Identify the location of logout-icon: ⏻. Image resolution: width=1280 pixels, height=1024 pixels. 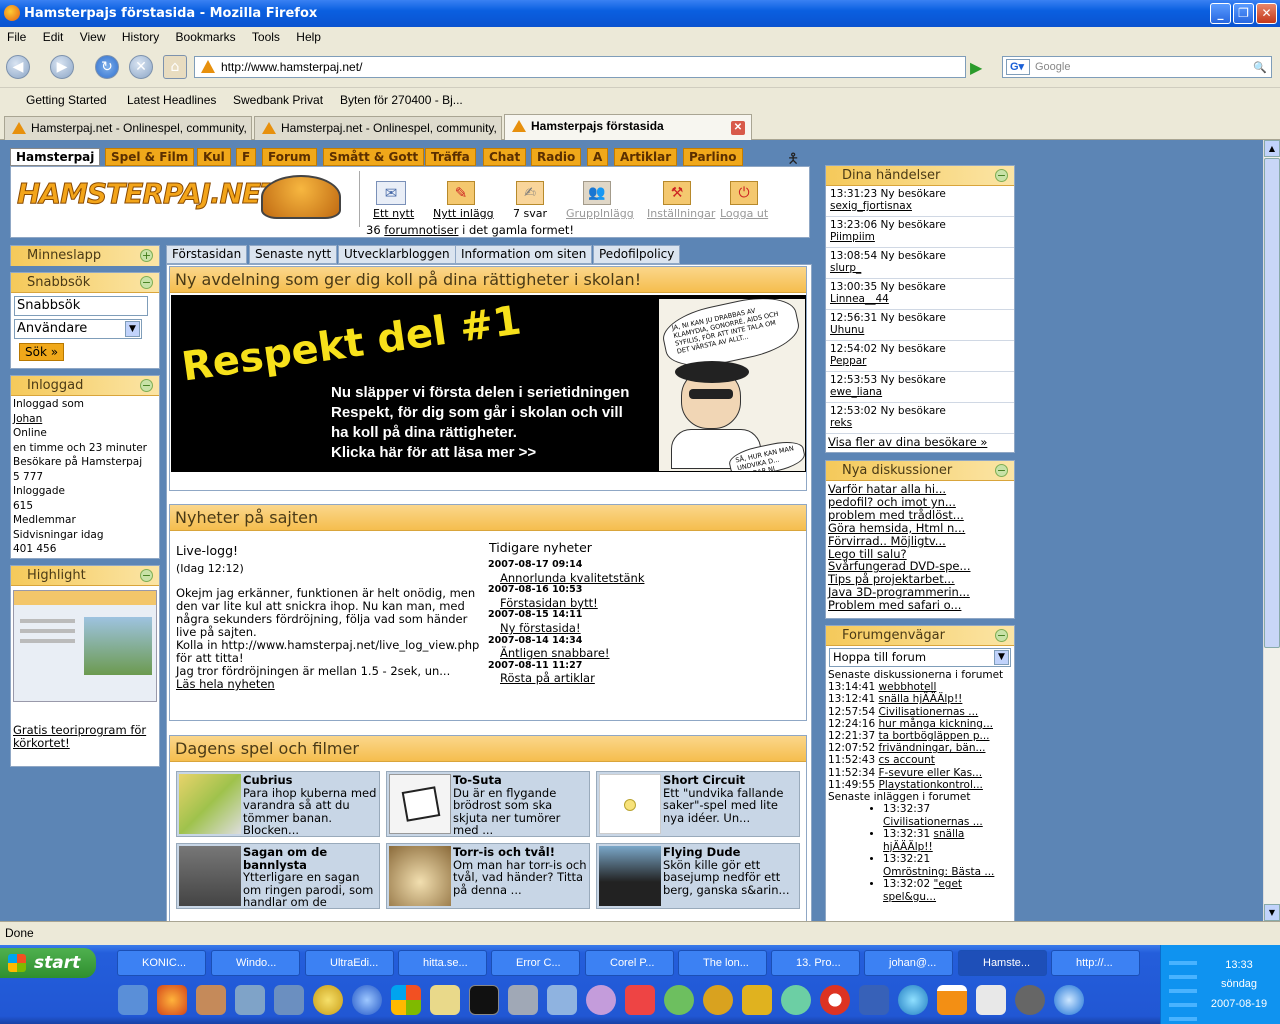
(744, 193).